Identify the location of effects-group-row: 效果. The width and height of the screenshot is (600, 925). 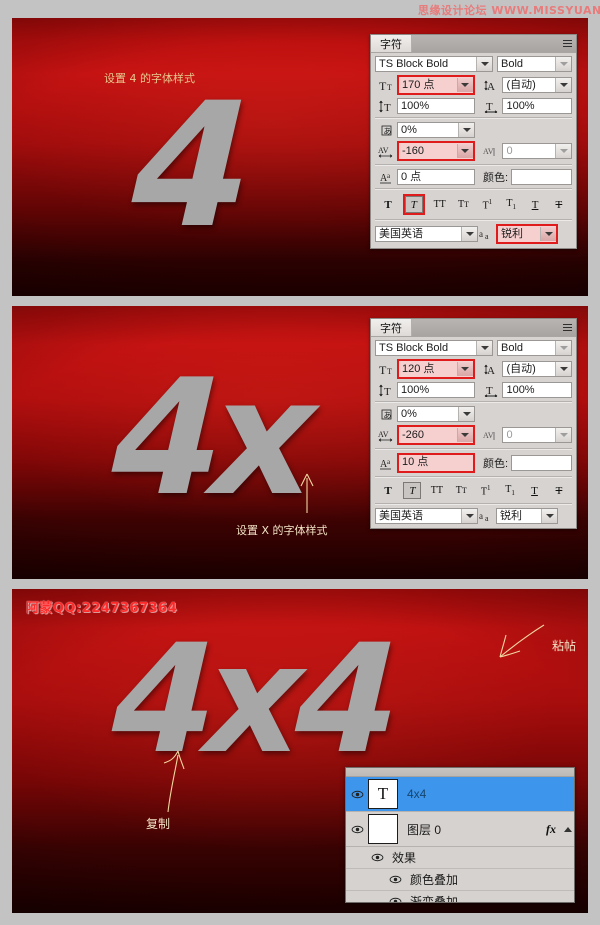
(460, 858).